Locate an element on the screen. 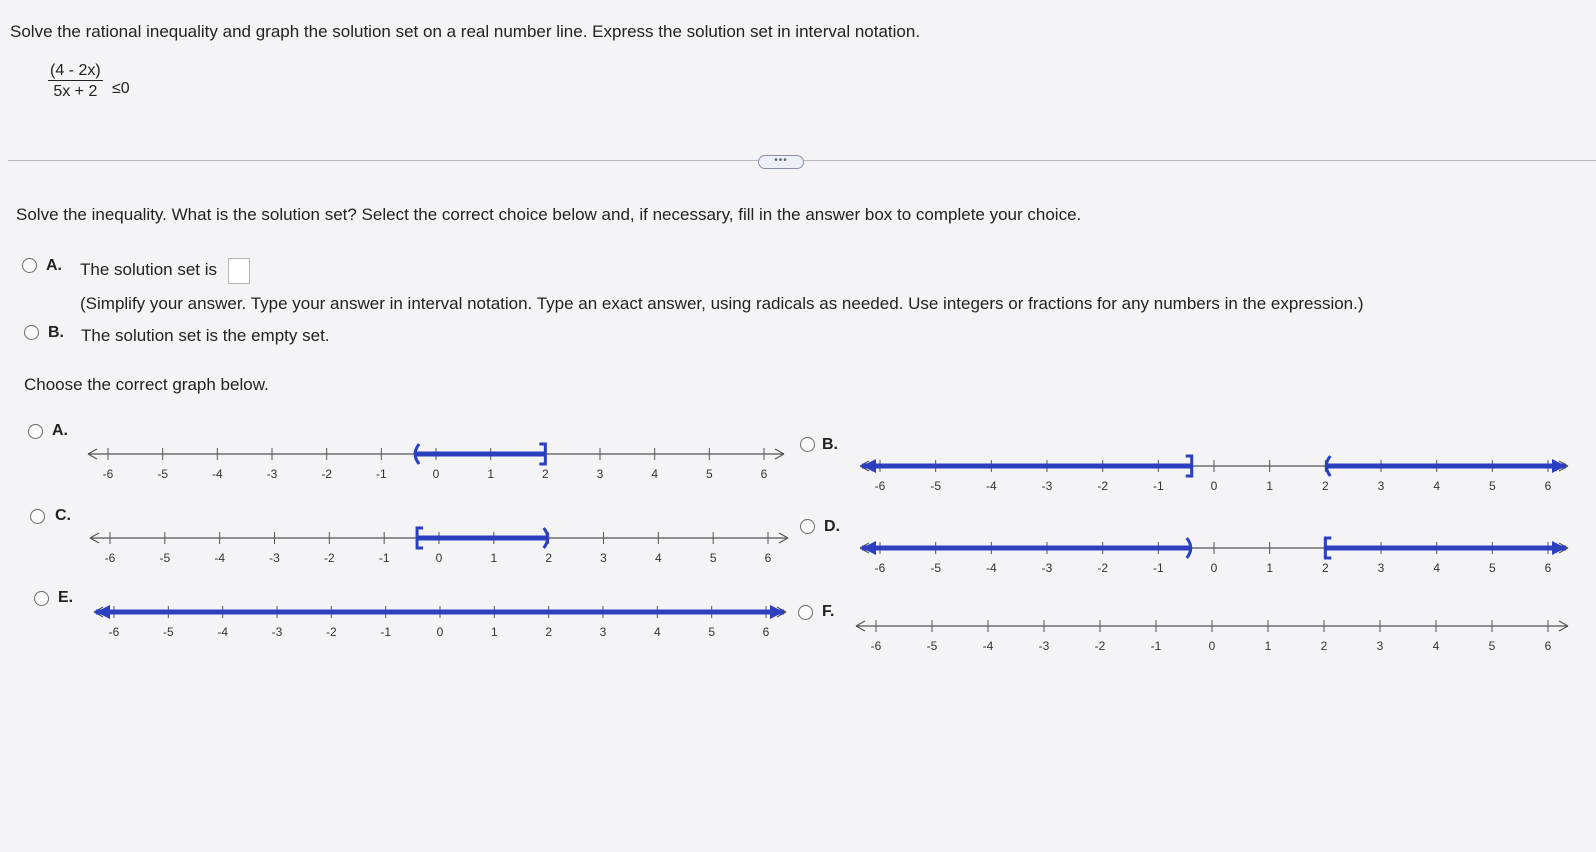 This screenshot has height=852, width=1596. choice-a-radio is located at coordinates (29, 265).